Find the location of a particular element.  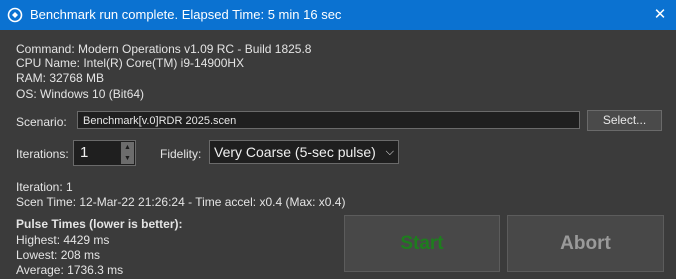

os-info: OS: Windows 10 (Bit64) is located at coordinates (80, 94).